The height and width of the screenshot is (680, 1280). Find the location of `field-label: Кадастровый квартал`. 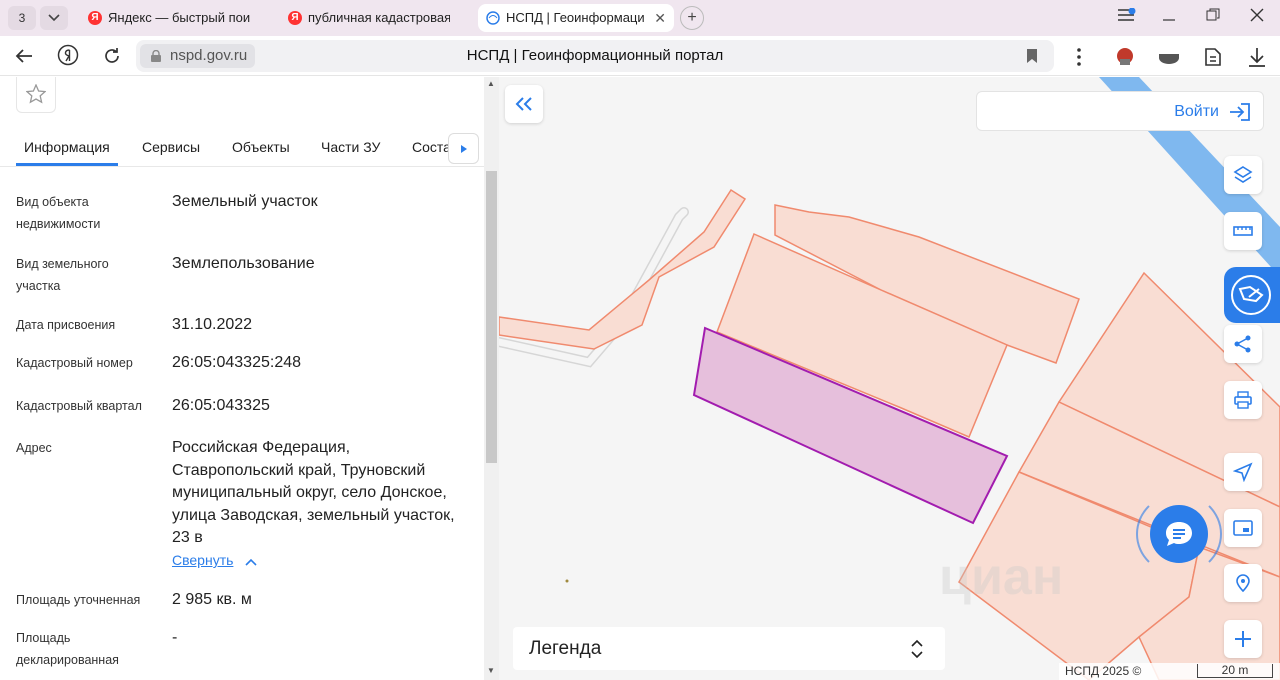

field-label: Кадастровый квартал is located at coordinates (79, 406).